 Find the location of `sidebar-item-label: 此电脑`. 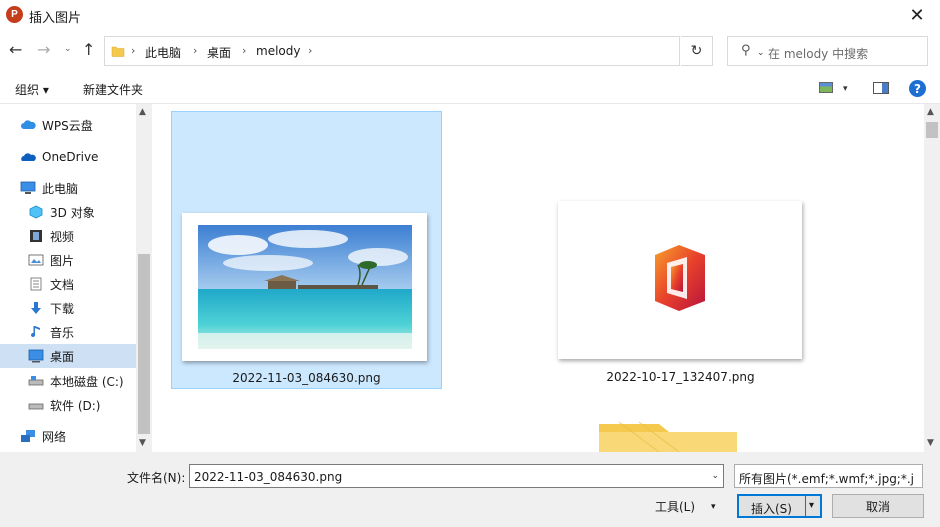

sidebar-item-label: 此电脑 is located at coordinates (60, 188).